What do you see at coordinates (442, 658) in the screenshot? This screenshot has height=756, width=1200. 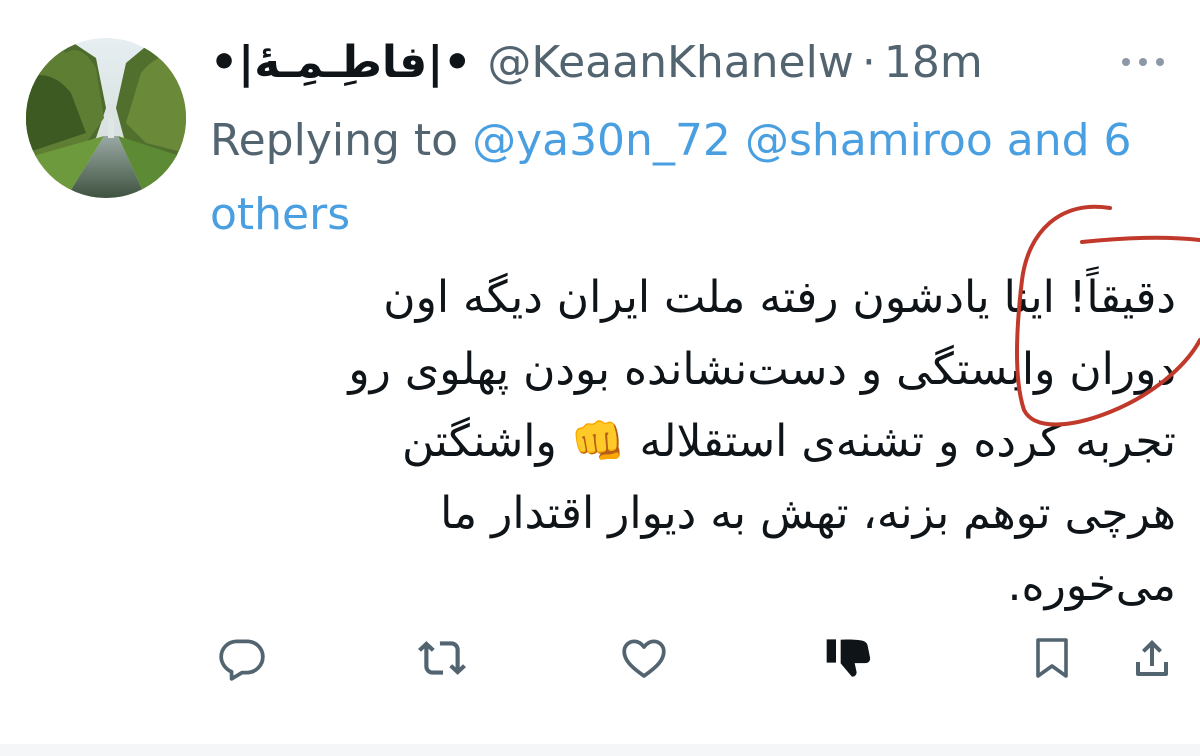 I see `retweet-icon` at bounding box center [442, 658].